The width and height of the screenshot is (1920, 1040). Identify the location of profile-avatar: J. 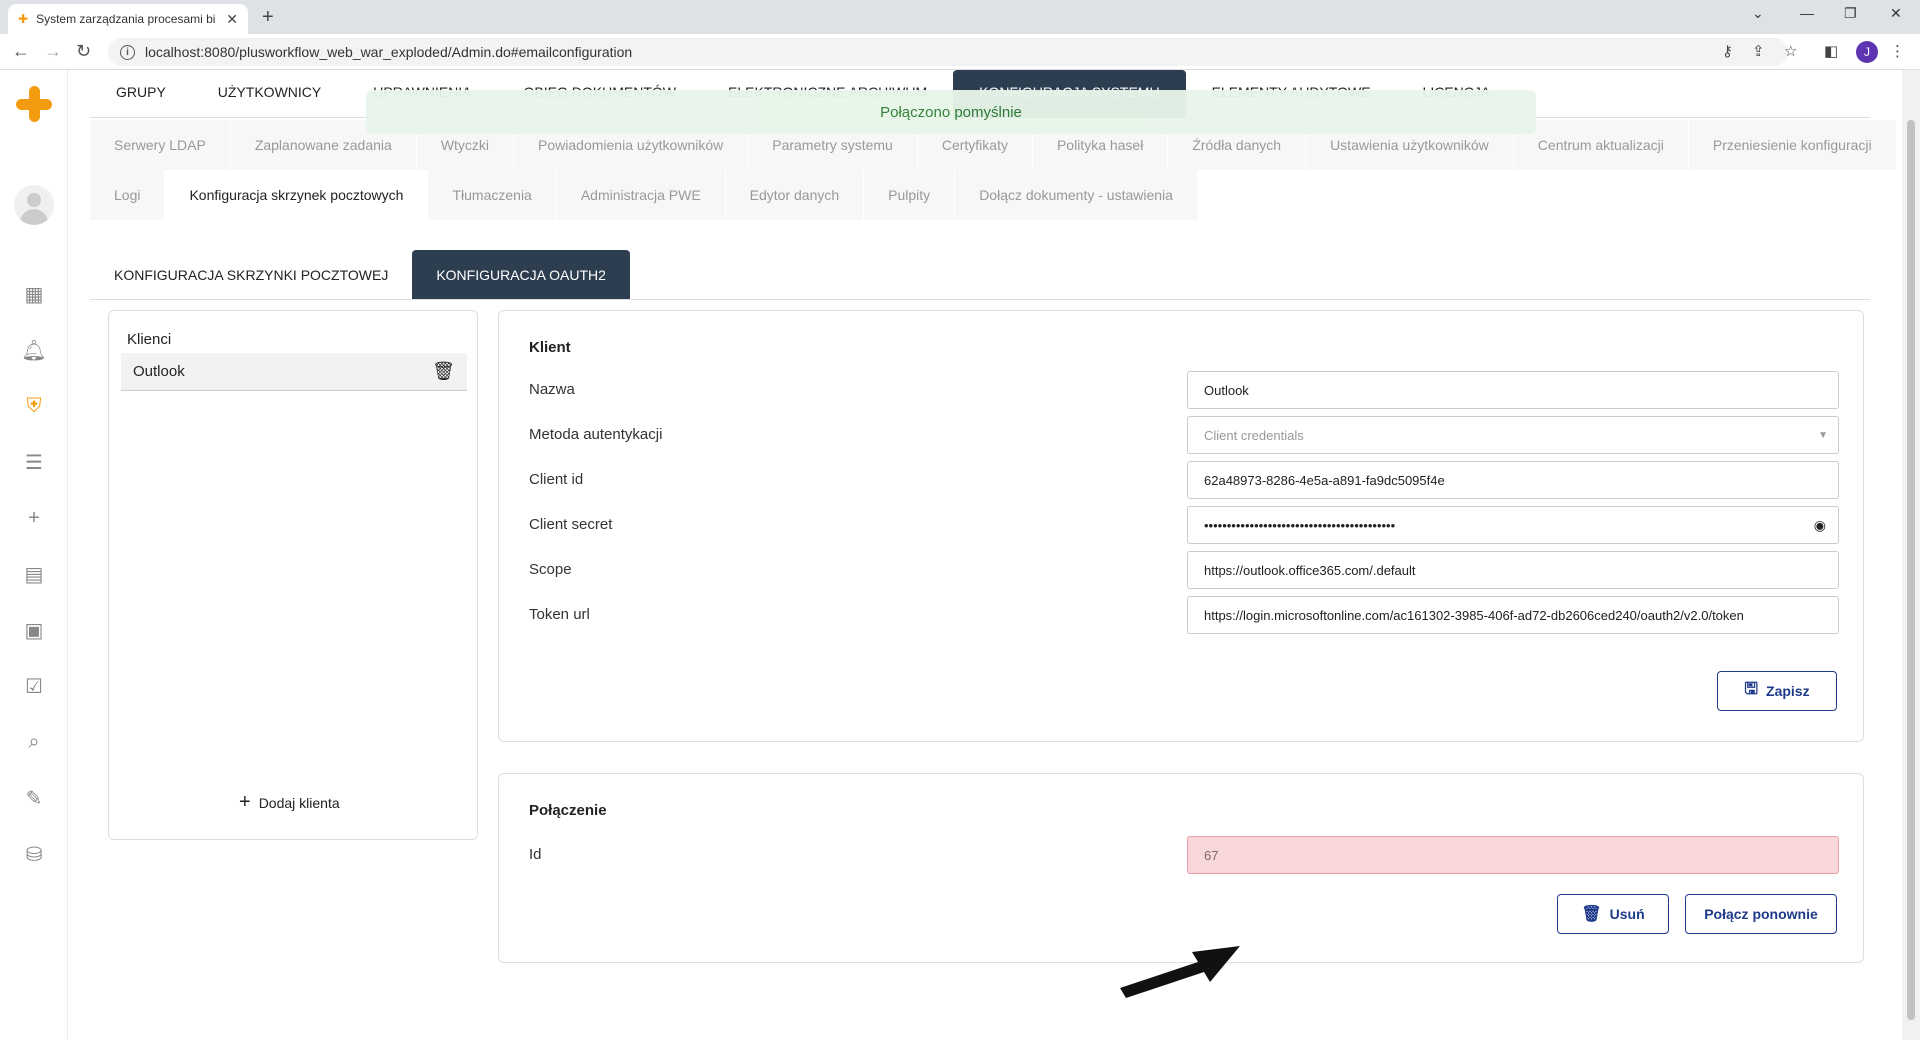
(1867, 52).